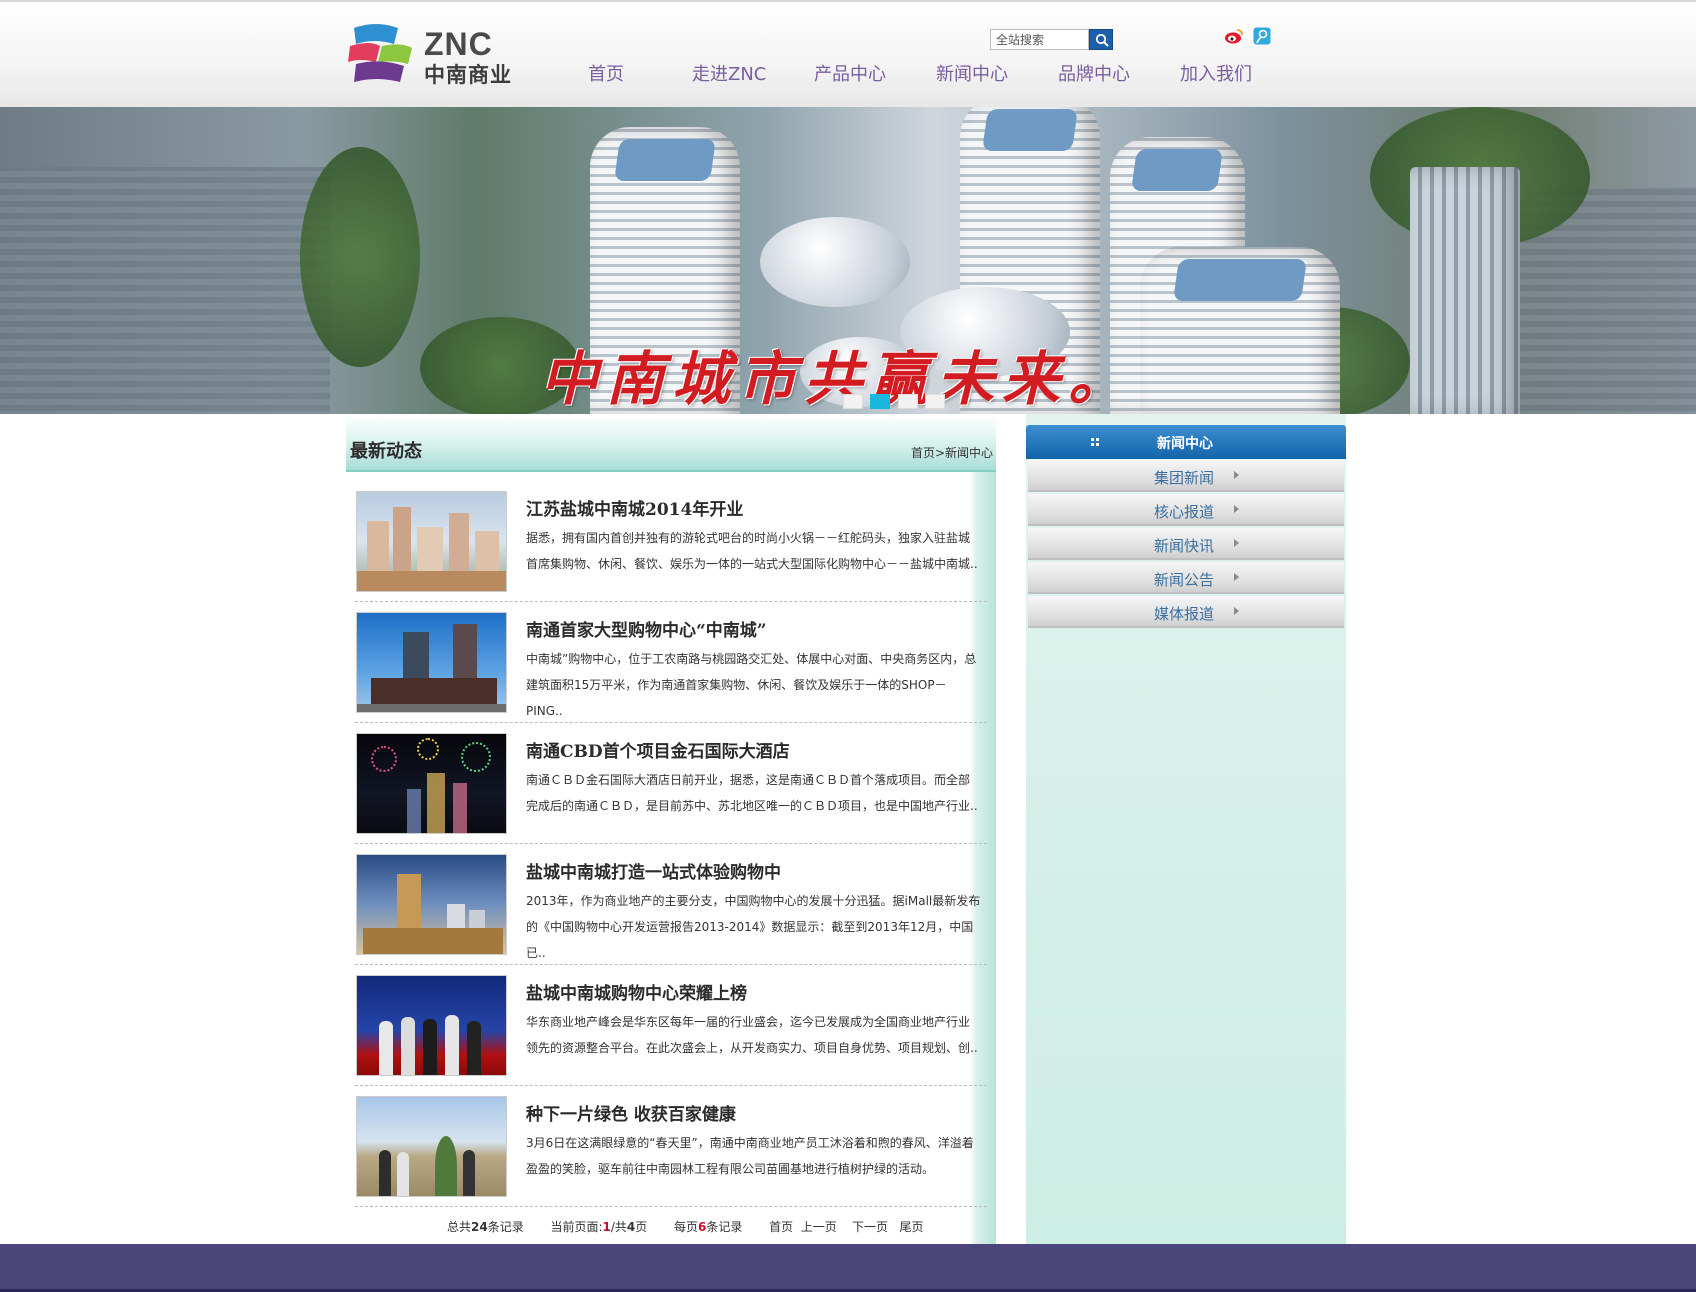 This screenshot has height=1292, width=1696. I want to click on sidebar-item-label: 媒体报道, so click(1184, 613).